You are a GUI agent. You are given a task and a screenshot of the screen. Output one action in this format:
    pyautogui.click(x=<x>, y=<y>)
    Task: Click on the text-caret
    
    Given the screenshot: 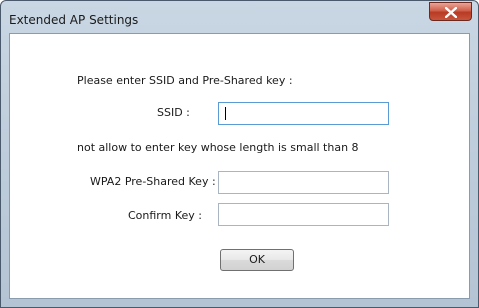 What is the action you would take?
    pyautogui.click(x=225, y=113)
    